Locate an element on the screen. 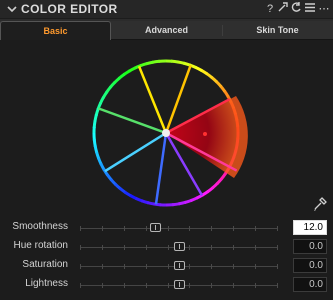 The width and height of the screenshot is (333, 300). help-icon: ? is located at coordinates (270, 9).